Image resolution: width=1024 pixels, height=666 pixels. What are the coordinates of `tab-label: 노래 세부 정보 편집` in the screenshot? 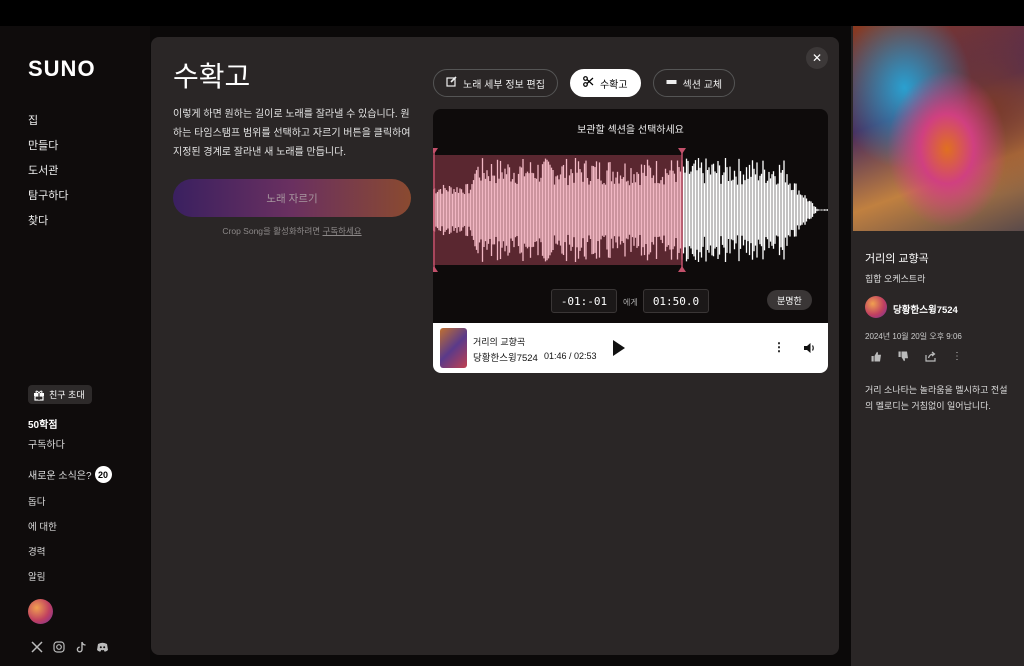 It's located at (504, 85).